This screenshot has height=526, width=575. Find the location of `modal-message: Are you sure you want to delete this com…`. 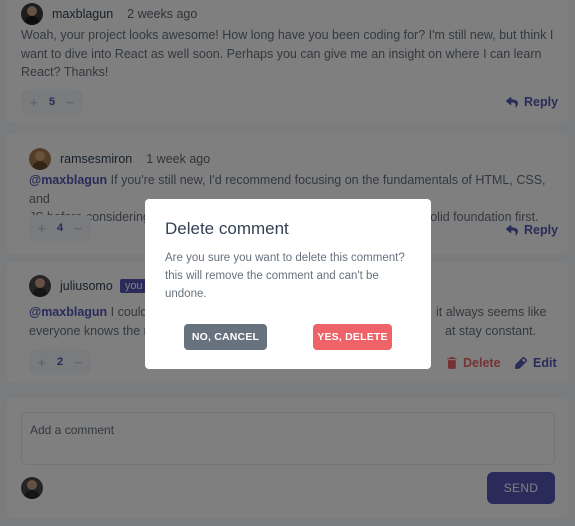

modal-message: Are you sure you want to delete this com… is located at coordinates (285, 276).